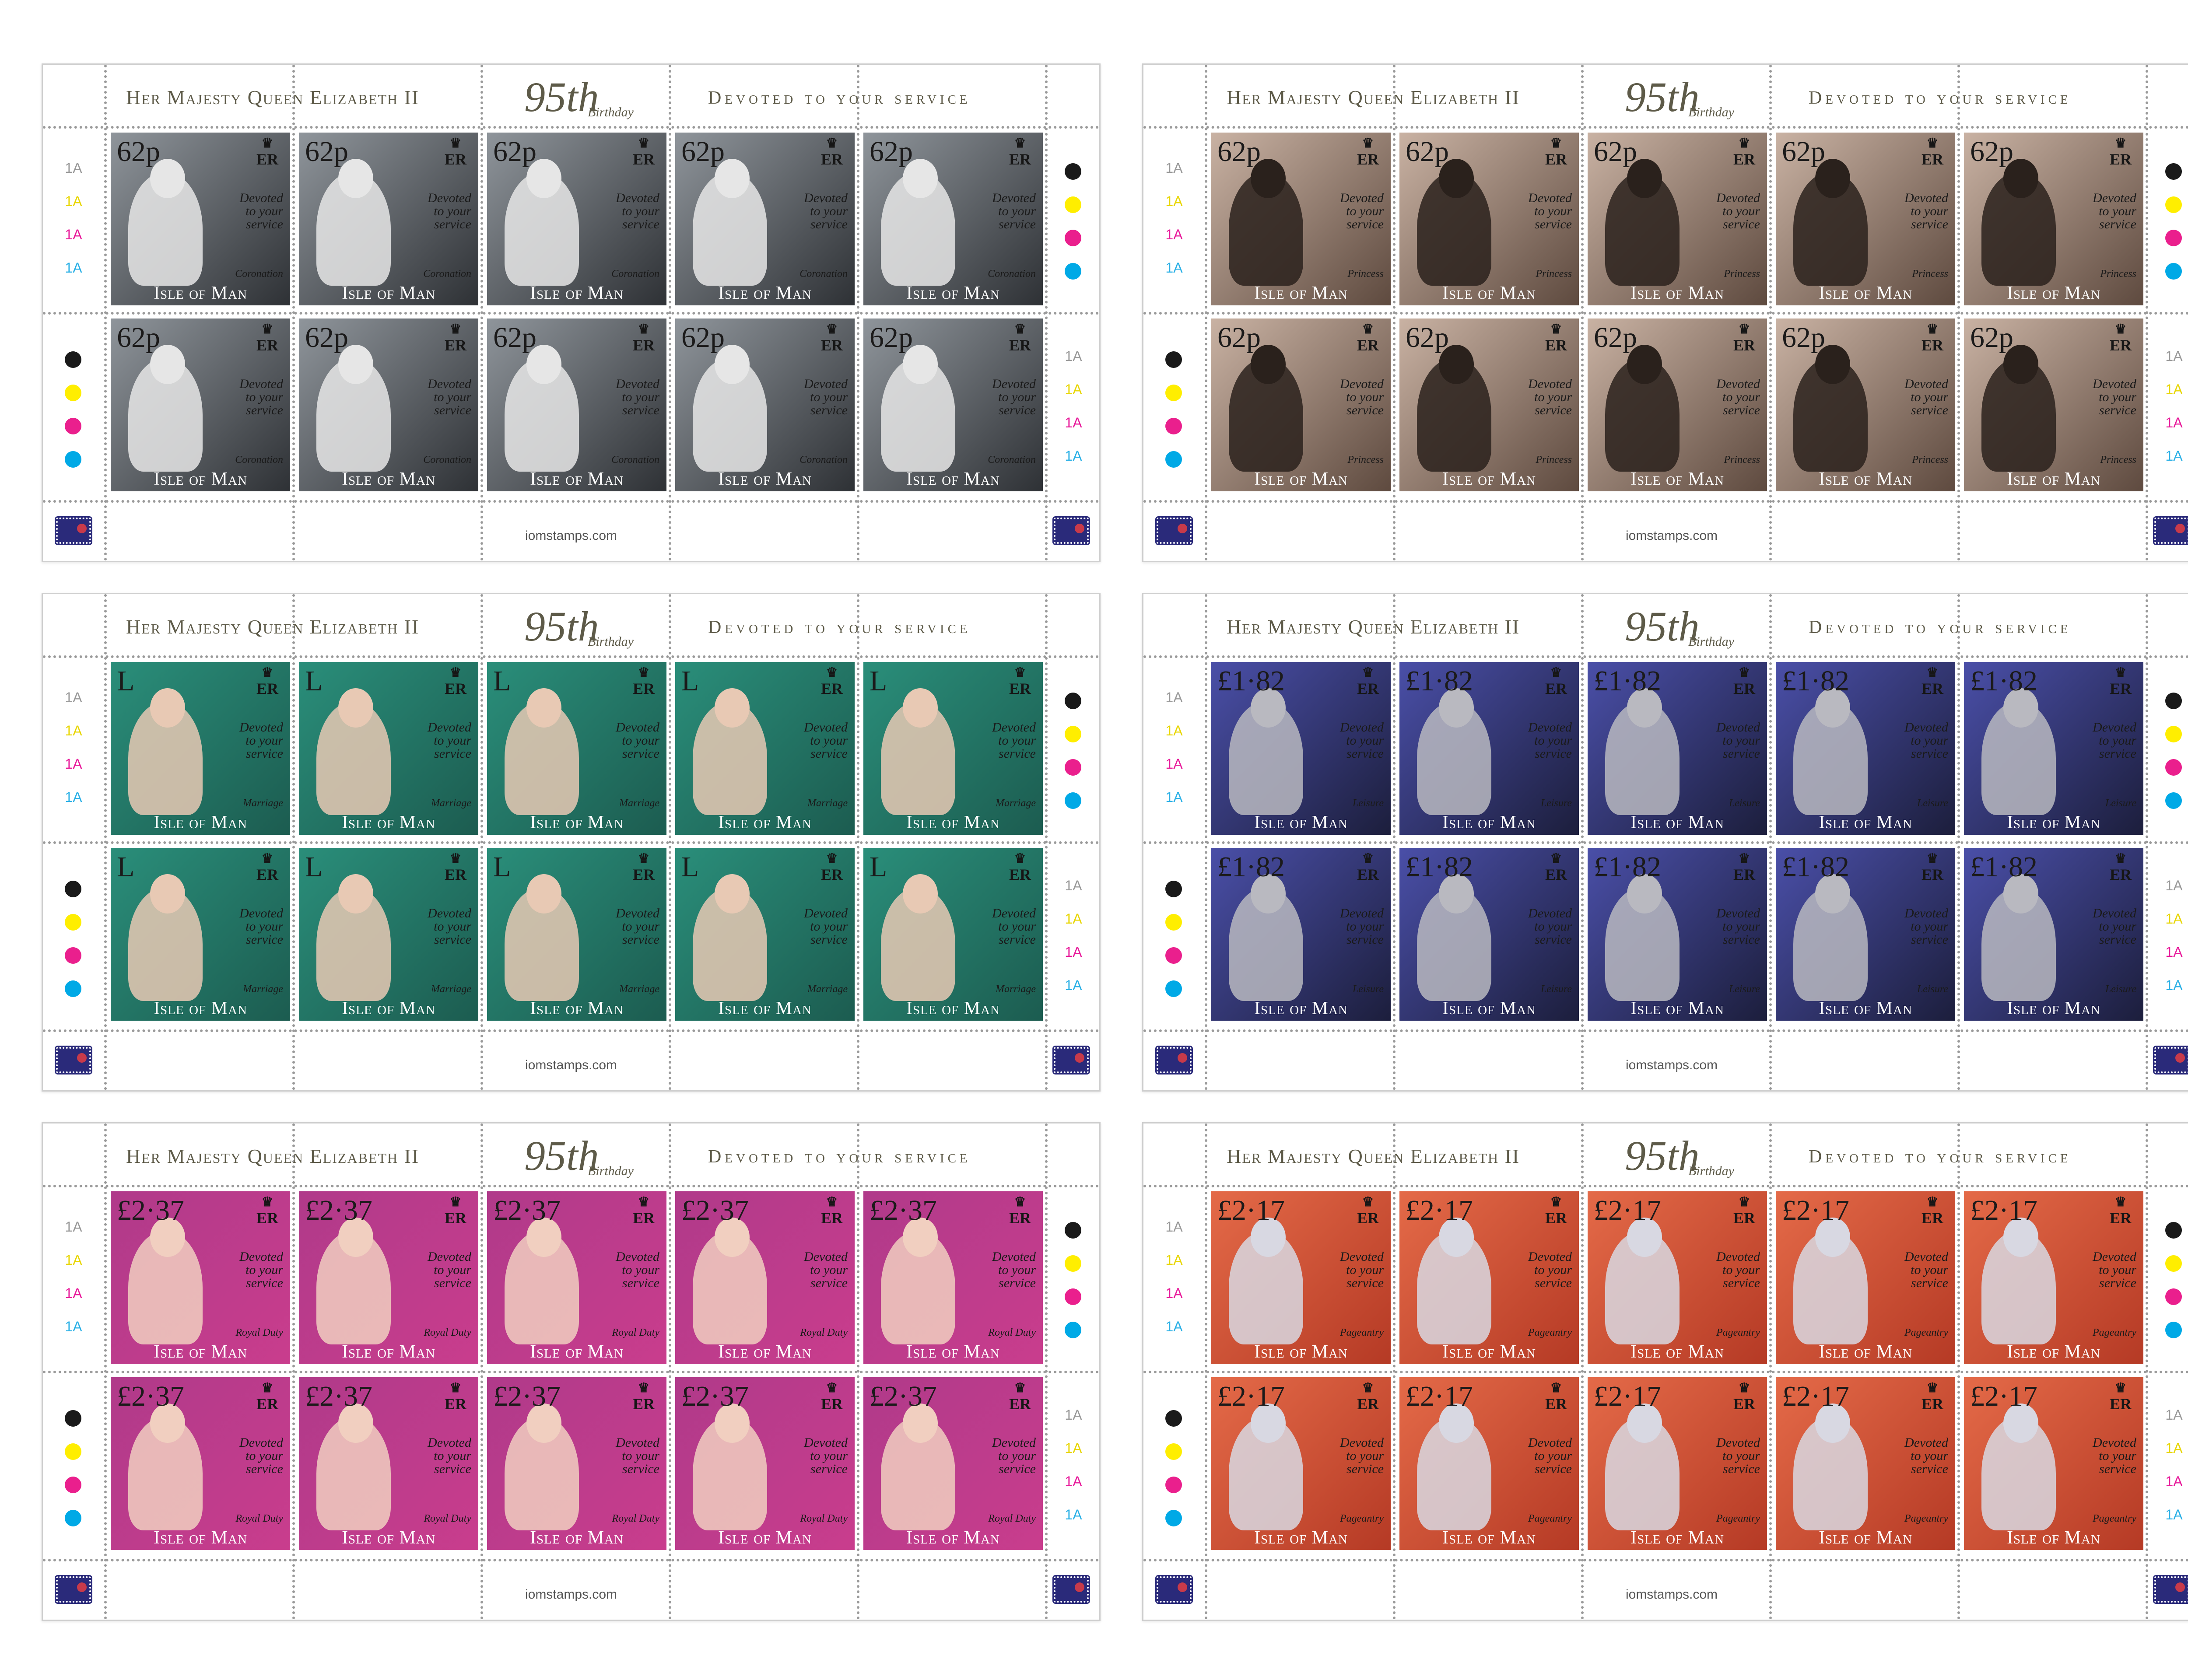  What do you see at coordinates (1251, 867) in the screenshot?
I see `stamp-value: £1·82` at bounding box center [1251, 867].